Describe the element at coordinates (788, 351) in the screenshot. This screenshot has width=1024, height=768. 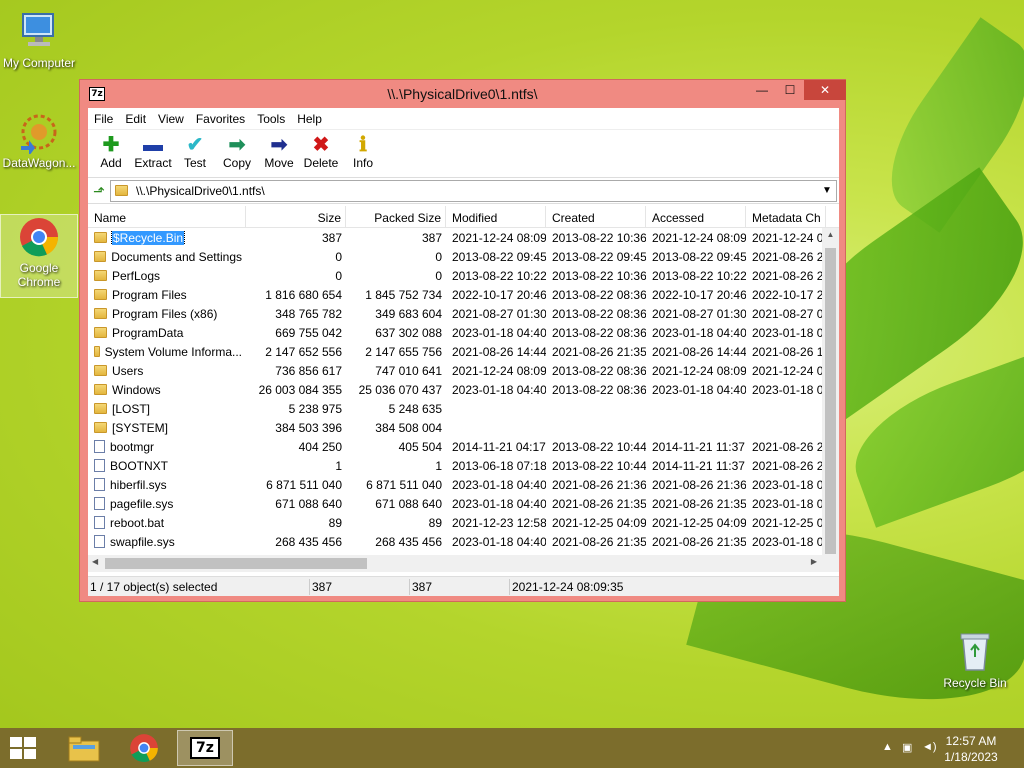
I see `file-meta-cell: 2021-08-26 1` at that location.